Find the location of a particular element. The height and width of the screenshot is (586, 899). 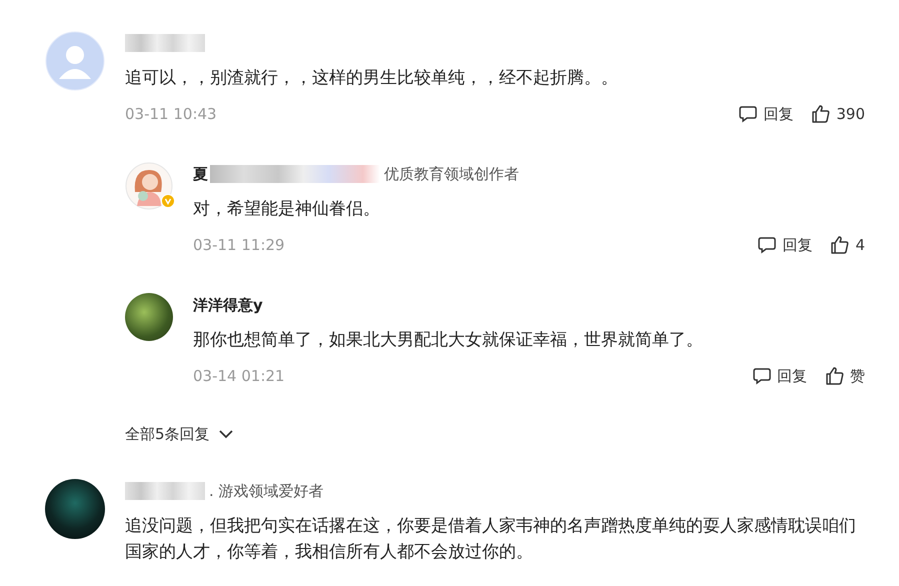

comment-text: 那你也想简单了，如果北大男配北大女就保证幸福，世界就简单了。 is located at coordinates (448, 340).